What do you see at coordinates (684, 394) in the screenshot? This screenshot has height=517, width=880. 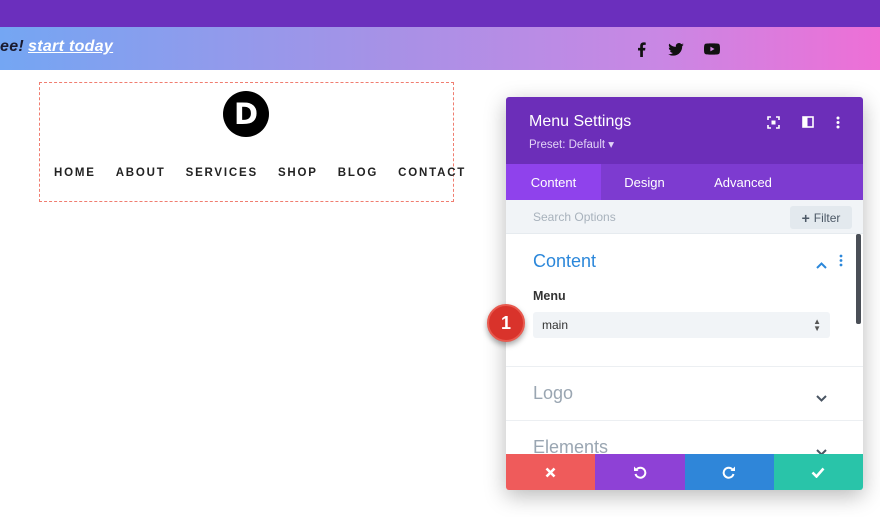 I see `section-logo: Logo` at bounding box center [684, 394].